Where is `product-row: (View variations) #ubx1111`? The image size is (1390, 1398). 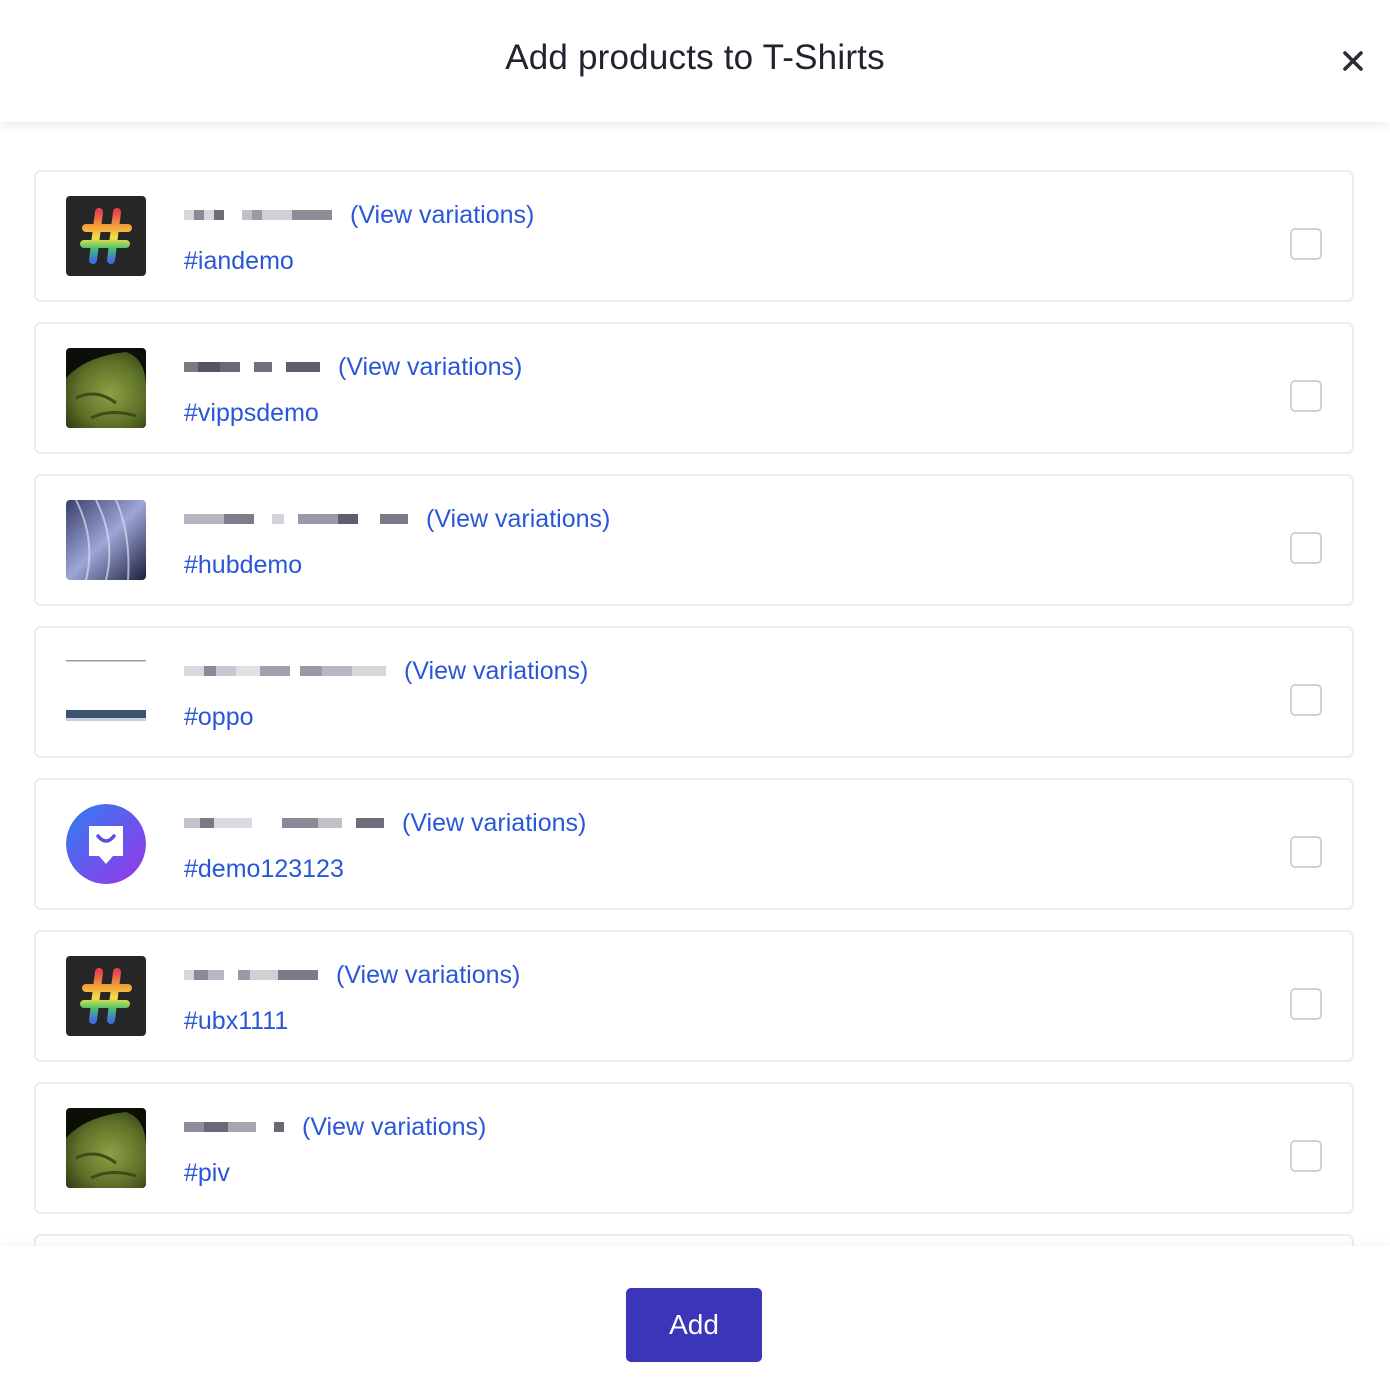
product-row: (View variations) #ubx1111 is located at coordinates (694, 996).